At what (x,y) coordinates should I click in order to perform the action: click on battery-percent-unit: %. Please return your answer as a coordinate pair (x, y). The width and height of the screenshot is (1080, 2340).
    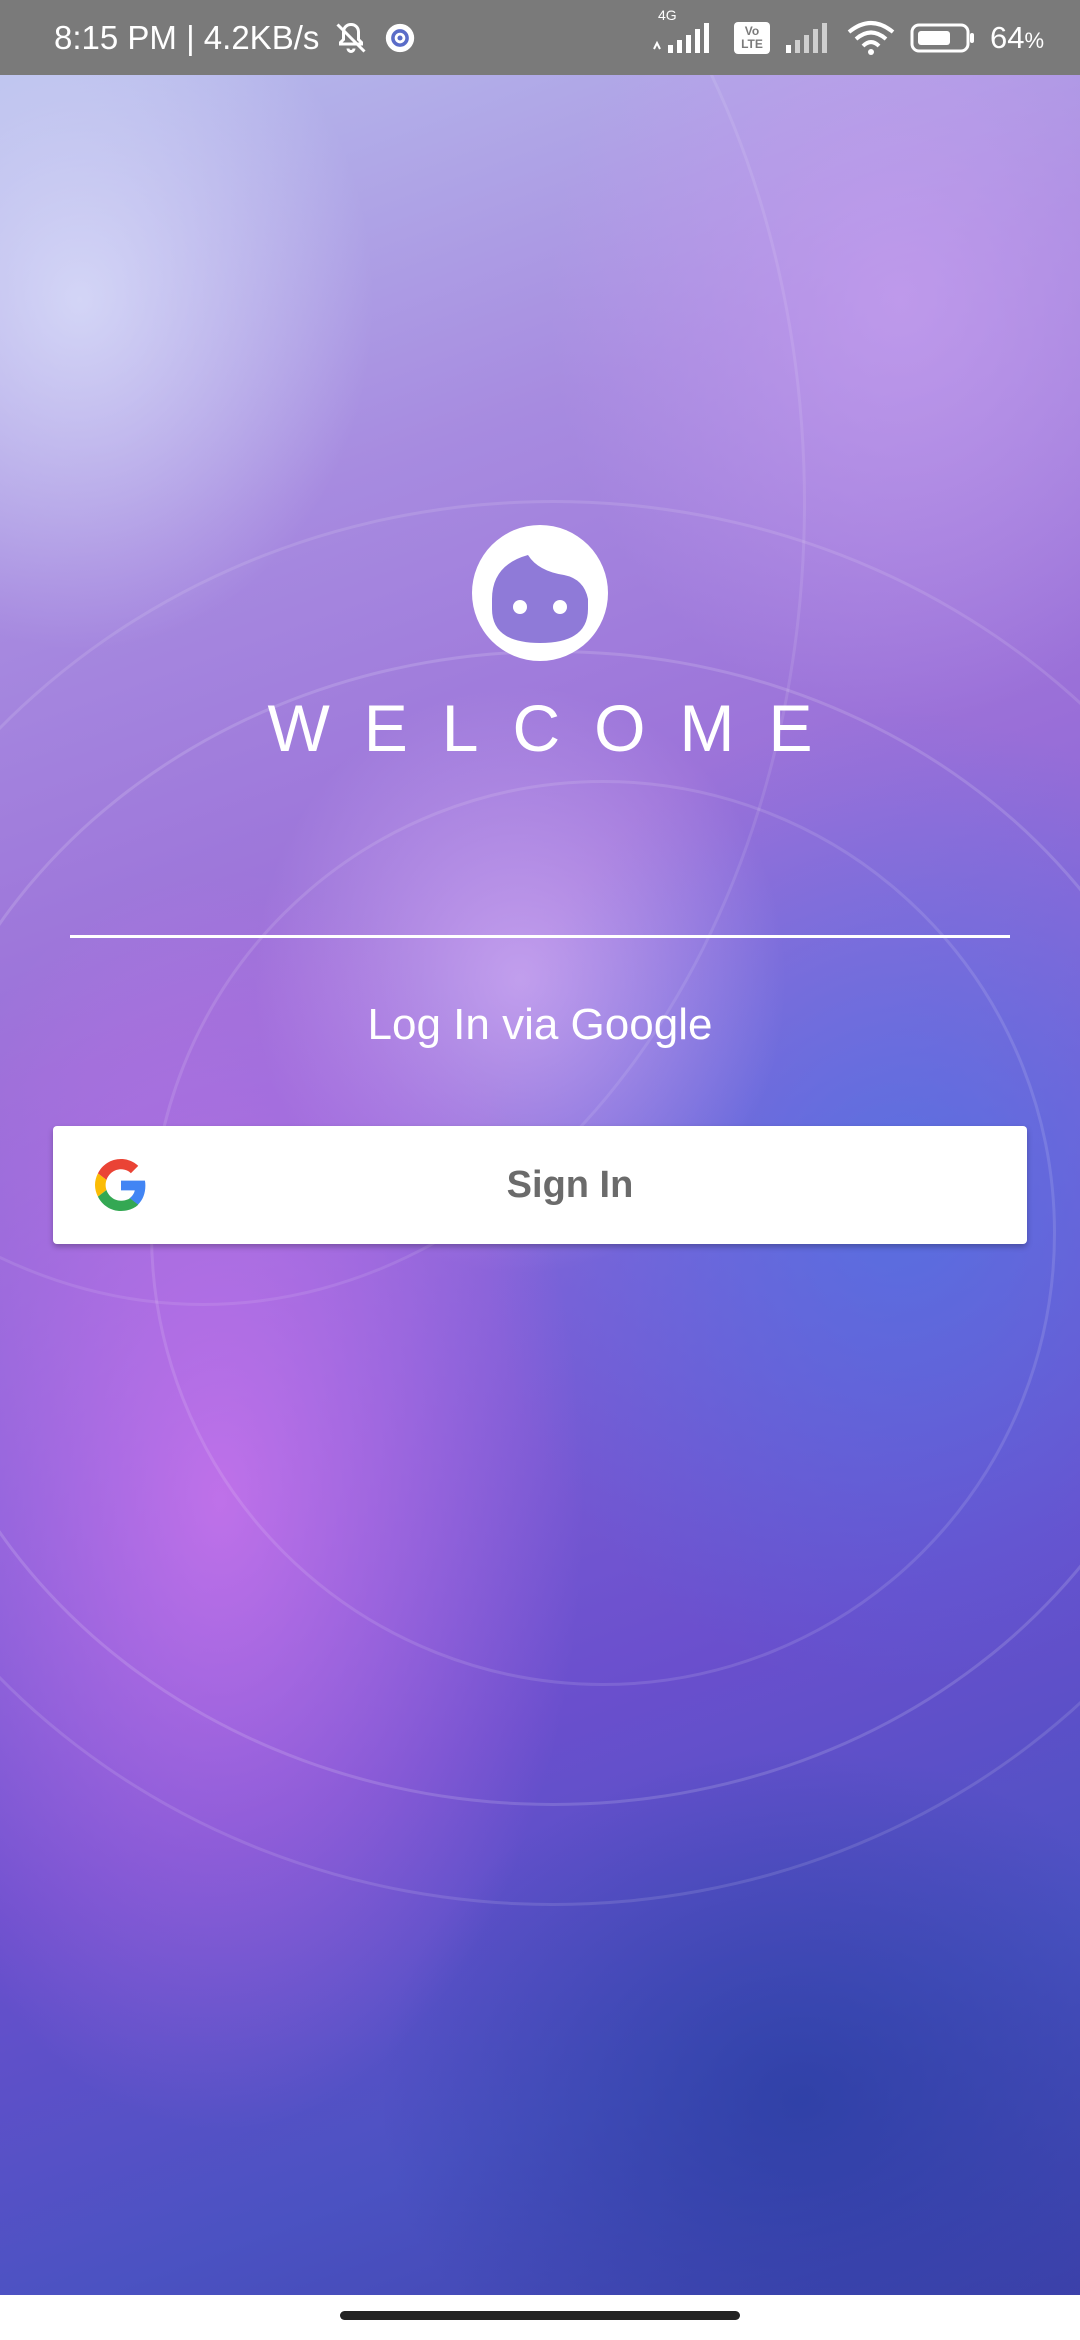
    Looking at the image, I should click on (1034, 40).